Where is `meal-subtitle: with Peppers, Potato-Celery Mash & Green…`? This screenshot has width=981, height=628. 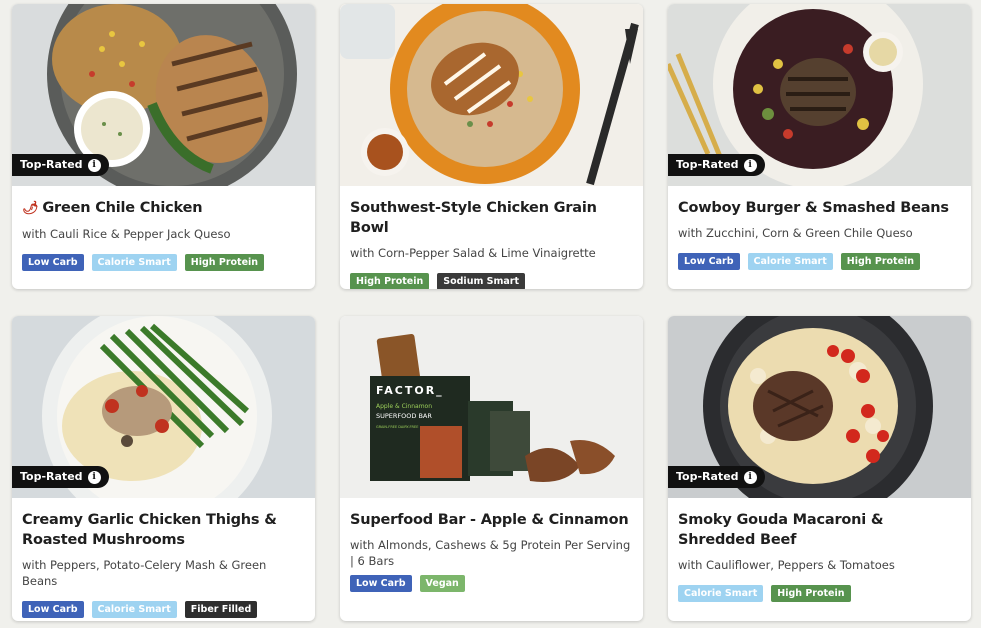
meal-subtitle: with Peppers, Potato-Celery Mash & Green… is located at coordinates (144, 573).